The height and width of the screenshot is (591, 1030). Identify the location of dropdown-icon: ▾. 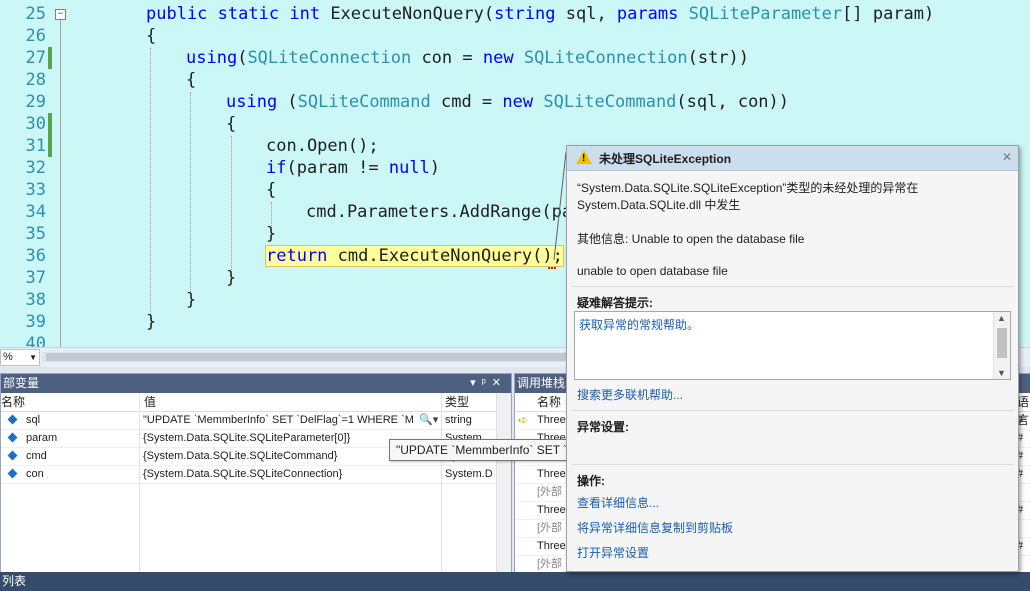
(476, 383).